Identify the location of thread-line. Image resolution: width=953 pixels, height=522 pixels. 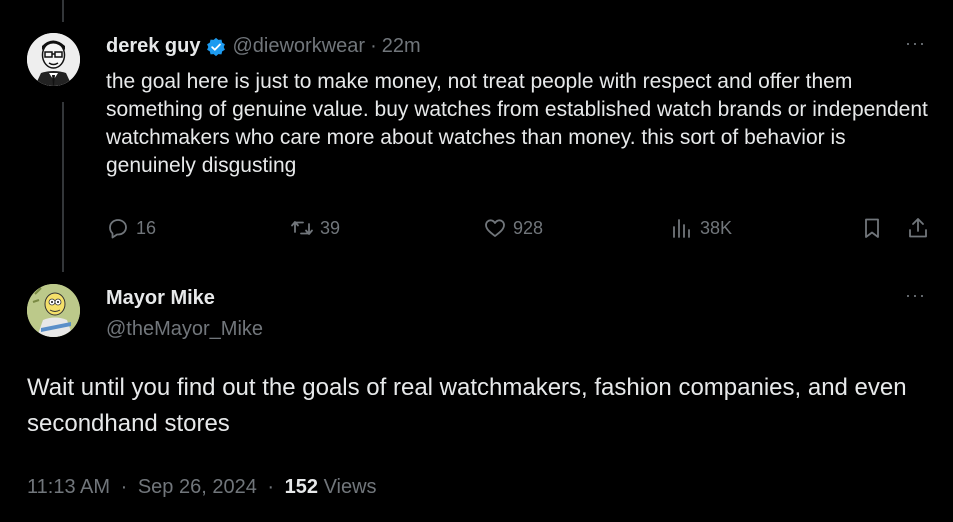
(63, 187).